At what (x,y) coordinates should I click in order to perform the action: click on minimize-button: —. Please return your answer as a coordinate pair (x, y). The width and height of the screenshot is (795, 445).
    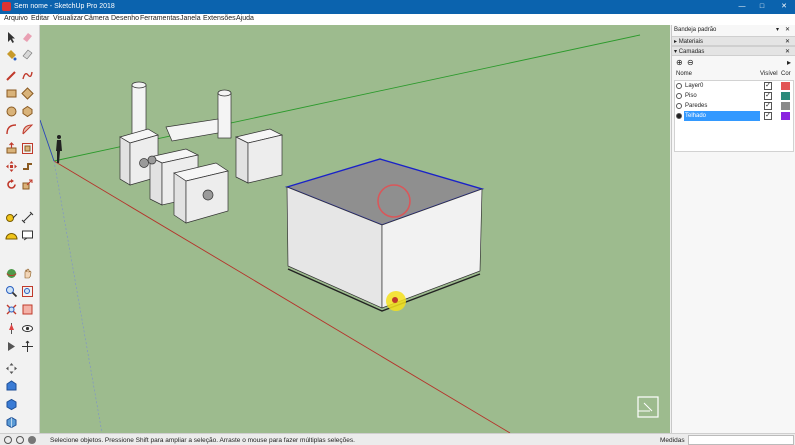
    Looking at the image, I should click on (742, 7).